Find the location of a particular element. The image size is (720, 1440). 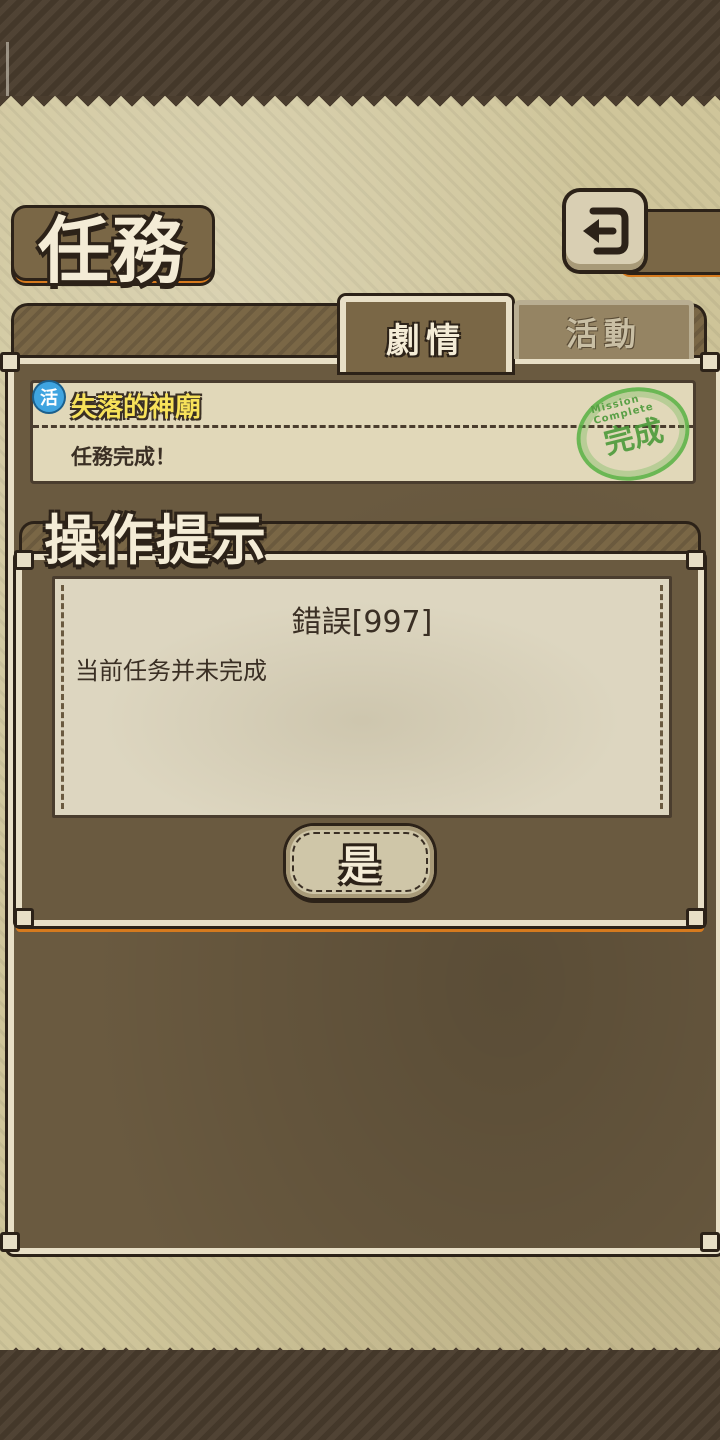

back-arrow-icon is located at coordinates (606, 231).